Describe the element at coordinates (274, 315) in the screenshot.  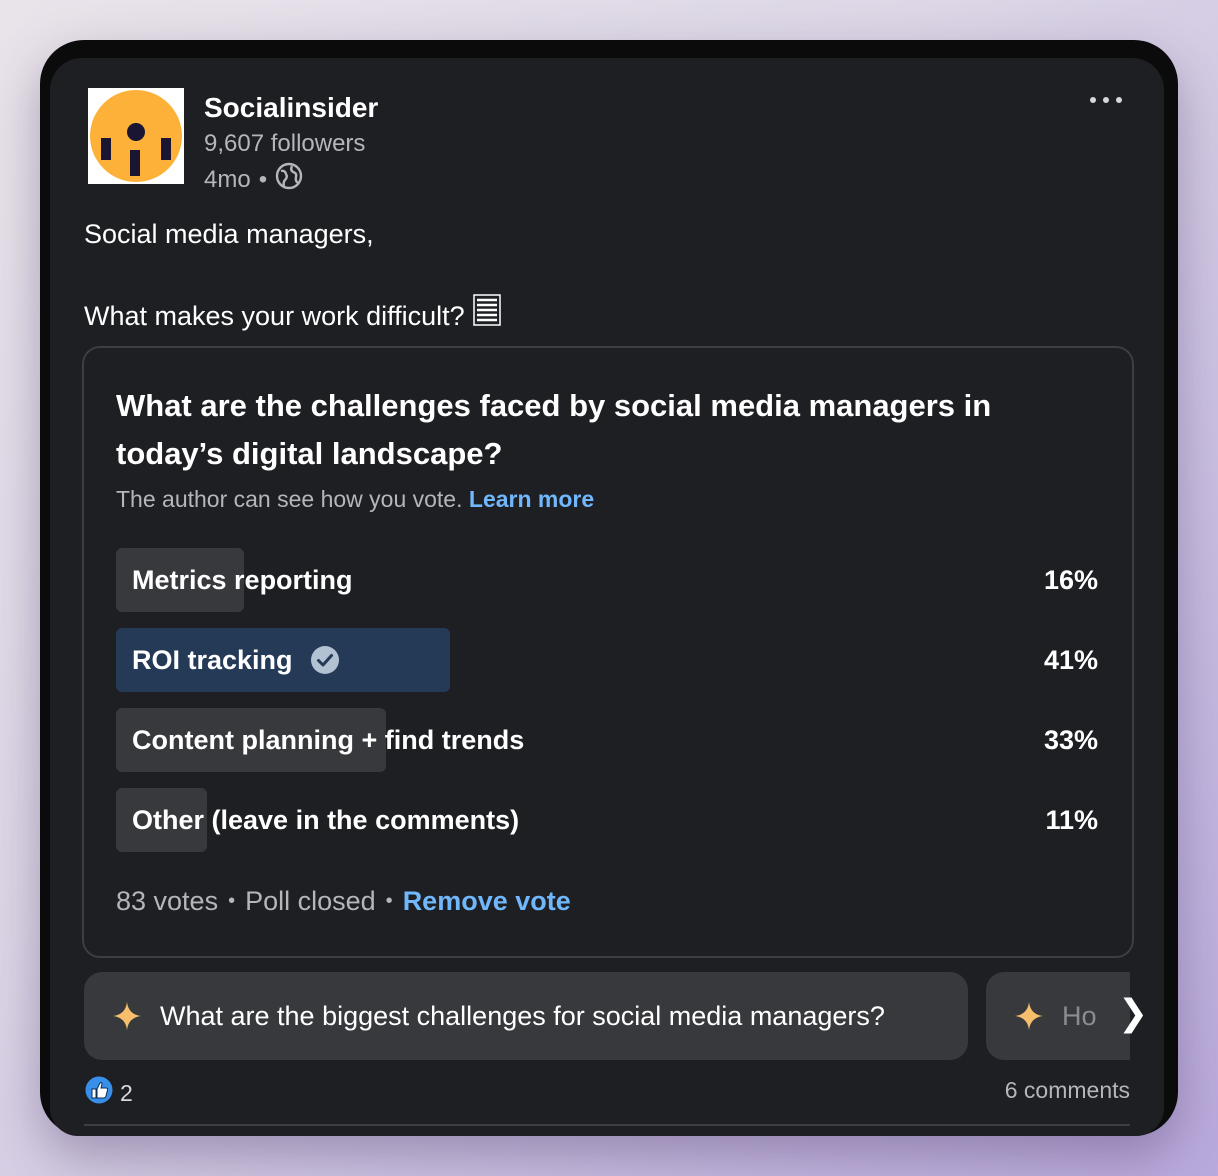
I see `post-question: What makes your work difficult?` at that location.